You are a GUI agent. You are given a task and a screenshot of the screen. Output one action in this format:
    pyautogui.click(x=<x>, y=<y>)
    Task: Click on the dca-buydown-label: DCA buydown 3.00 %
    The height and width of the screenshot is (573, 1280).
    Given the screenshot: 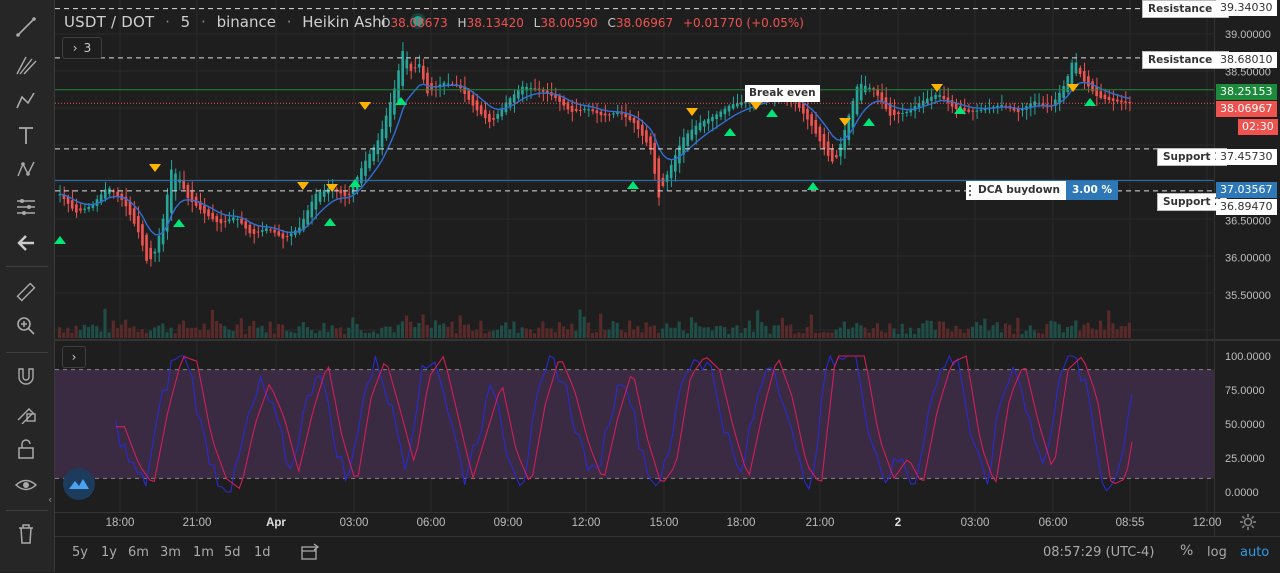 What is the action you would take?
    pyautogui.click(x=1042, y=190)
    